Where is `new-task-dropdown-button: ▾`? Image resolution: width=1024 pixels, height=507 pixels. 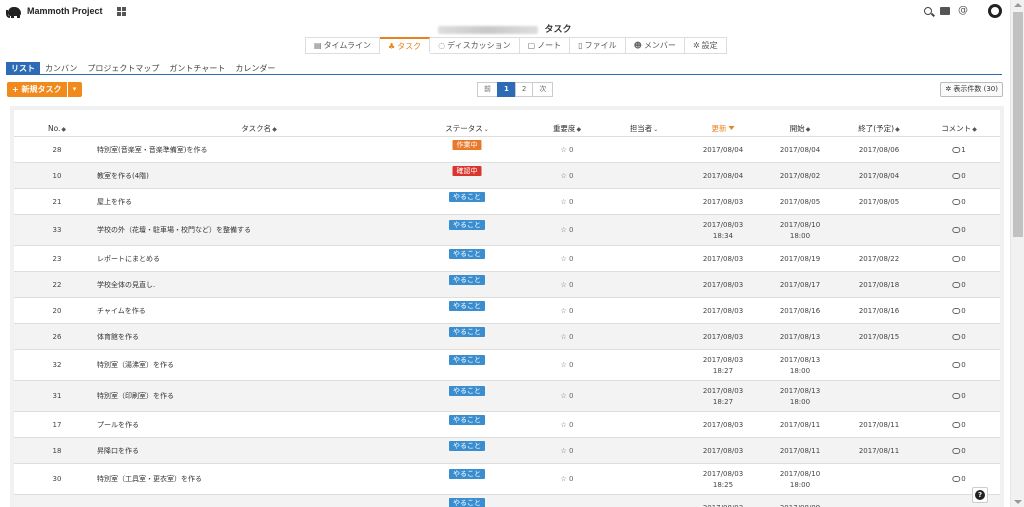 new-task-dropdown-button: ▾ is located at coordinates (74, 89).